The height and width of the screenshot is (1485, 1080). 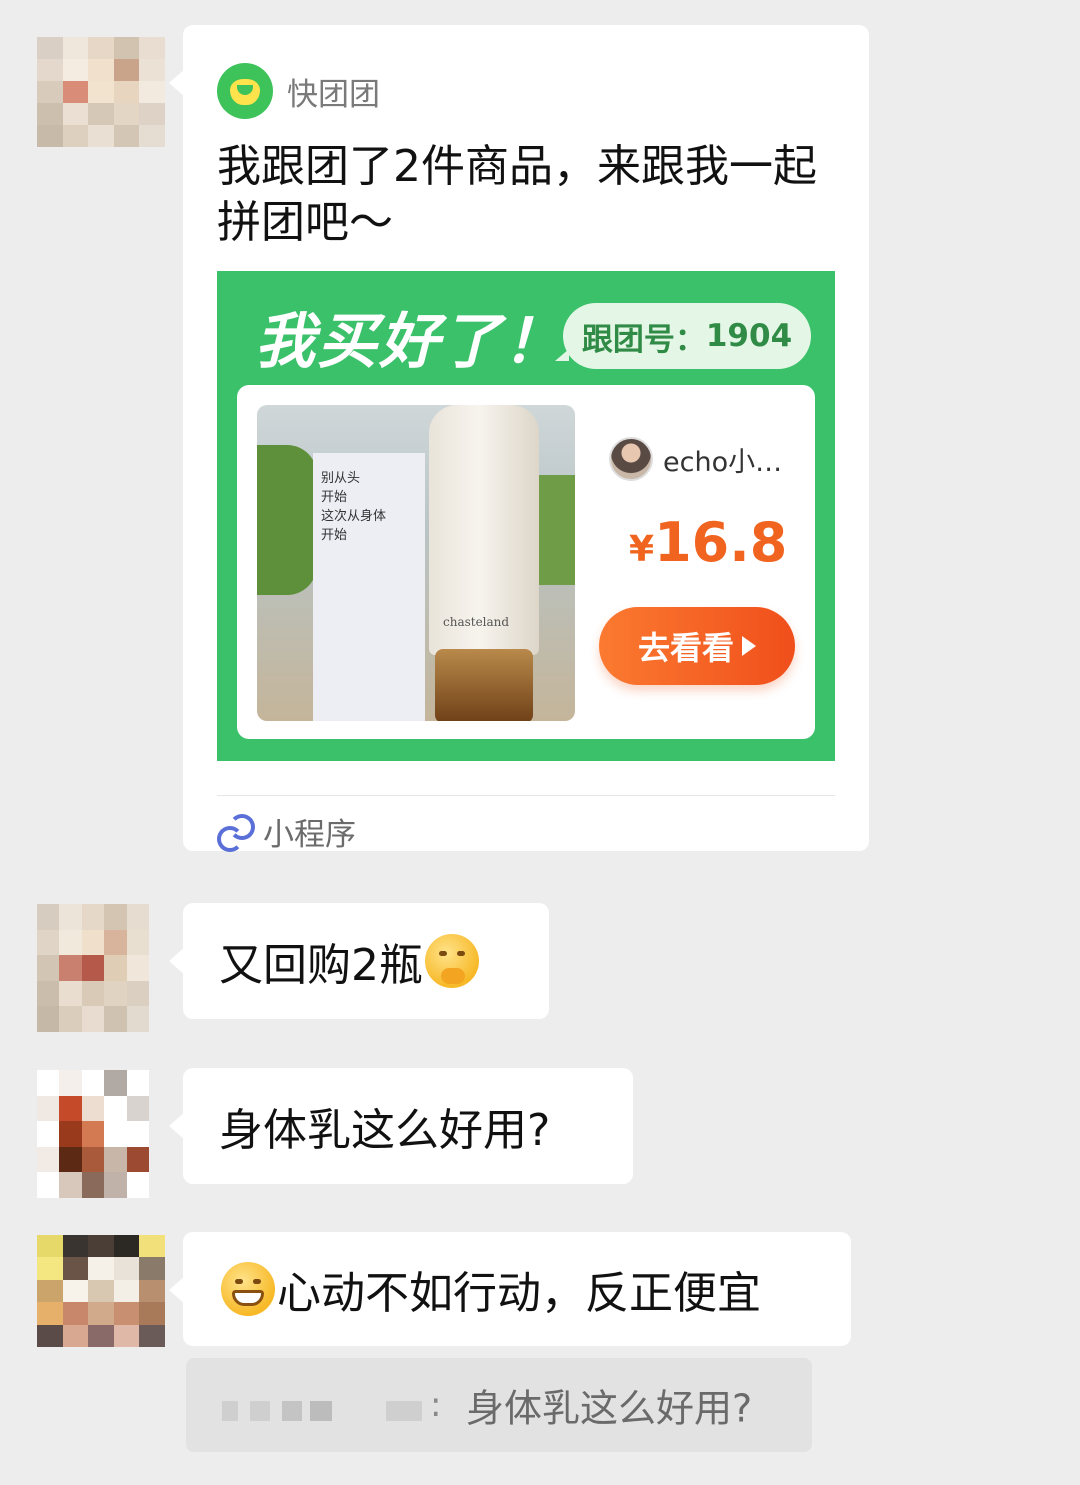 I want to click on grinning-face-icon, so click(x=248, y=1289).